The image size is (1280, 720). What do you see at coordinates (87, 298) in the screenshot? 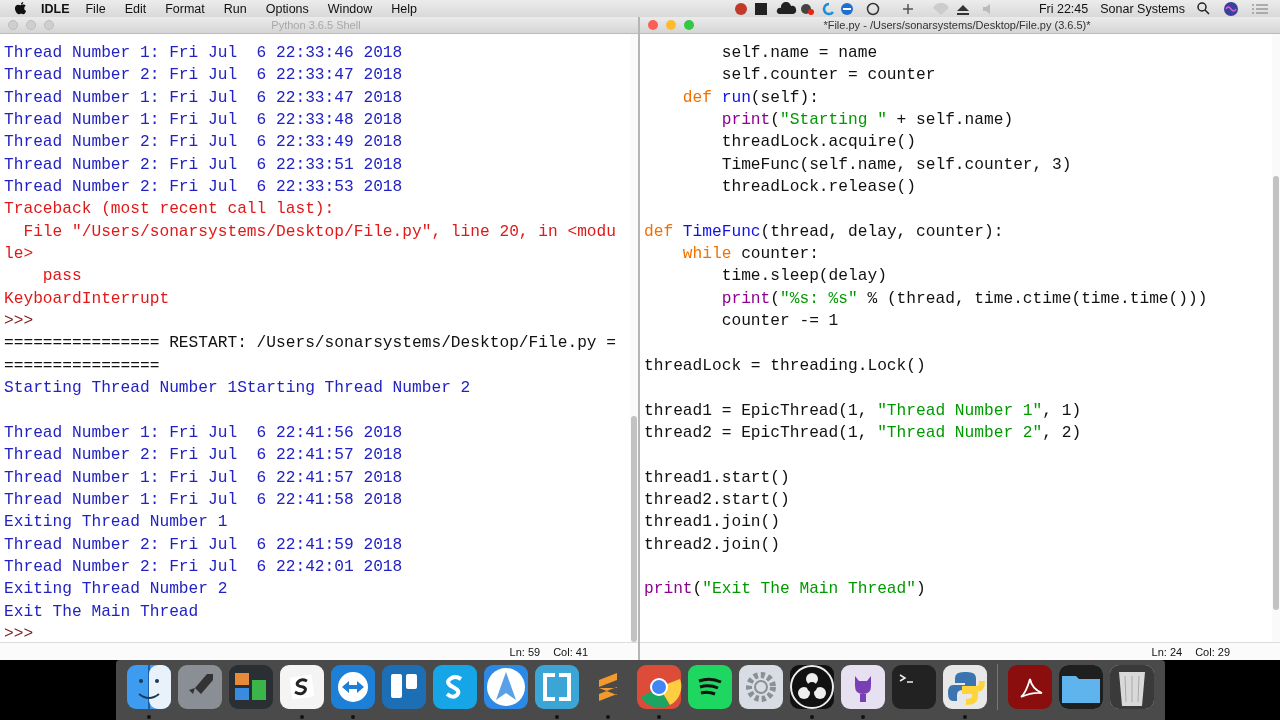
I see `shell-output-line: KeyboardInterrupt` at bounding box center [87, 298].